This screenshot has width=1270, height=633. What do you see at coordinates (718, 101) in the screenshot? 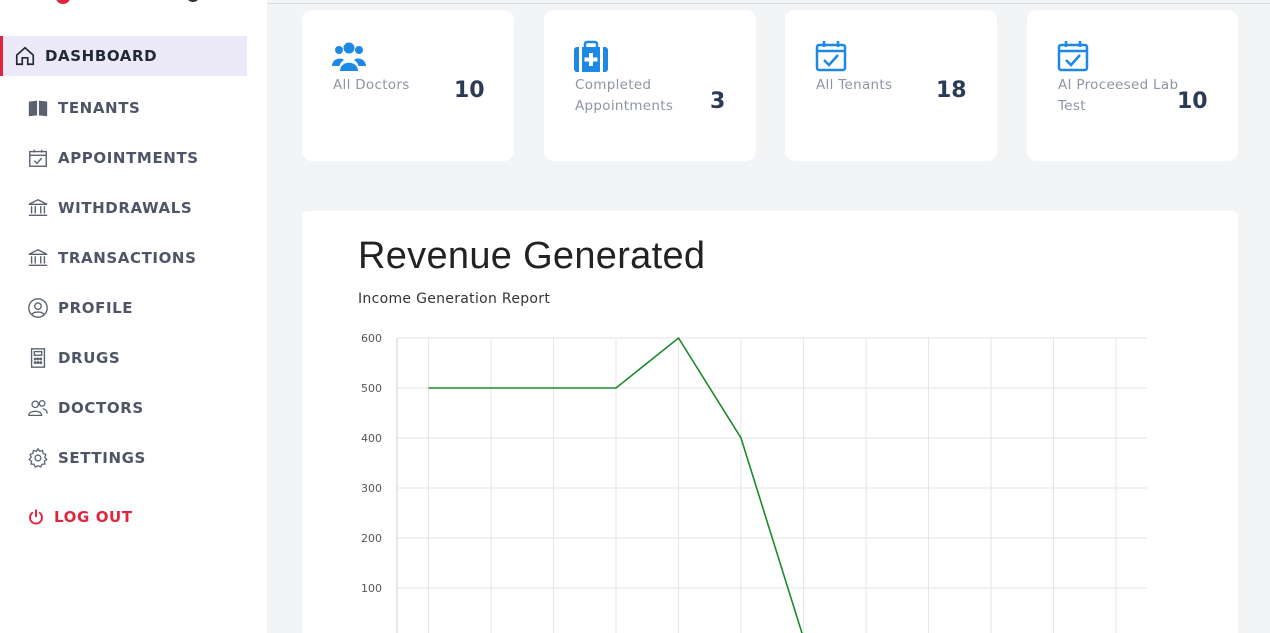
I see `stat-card-value: 3` at bounding box center [718, 101].